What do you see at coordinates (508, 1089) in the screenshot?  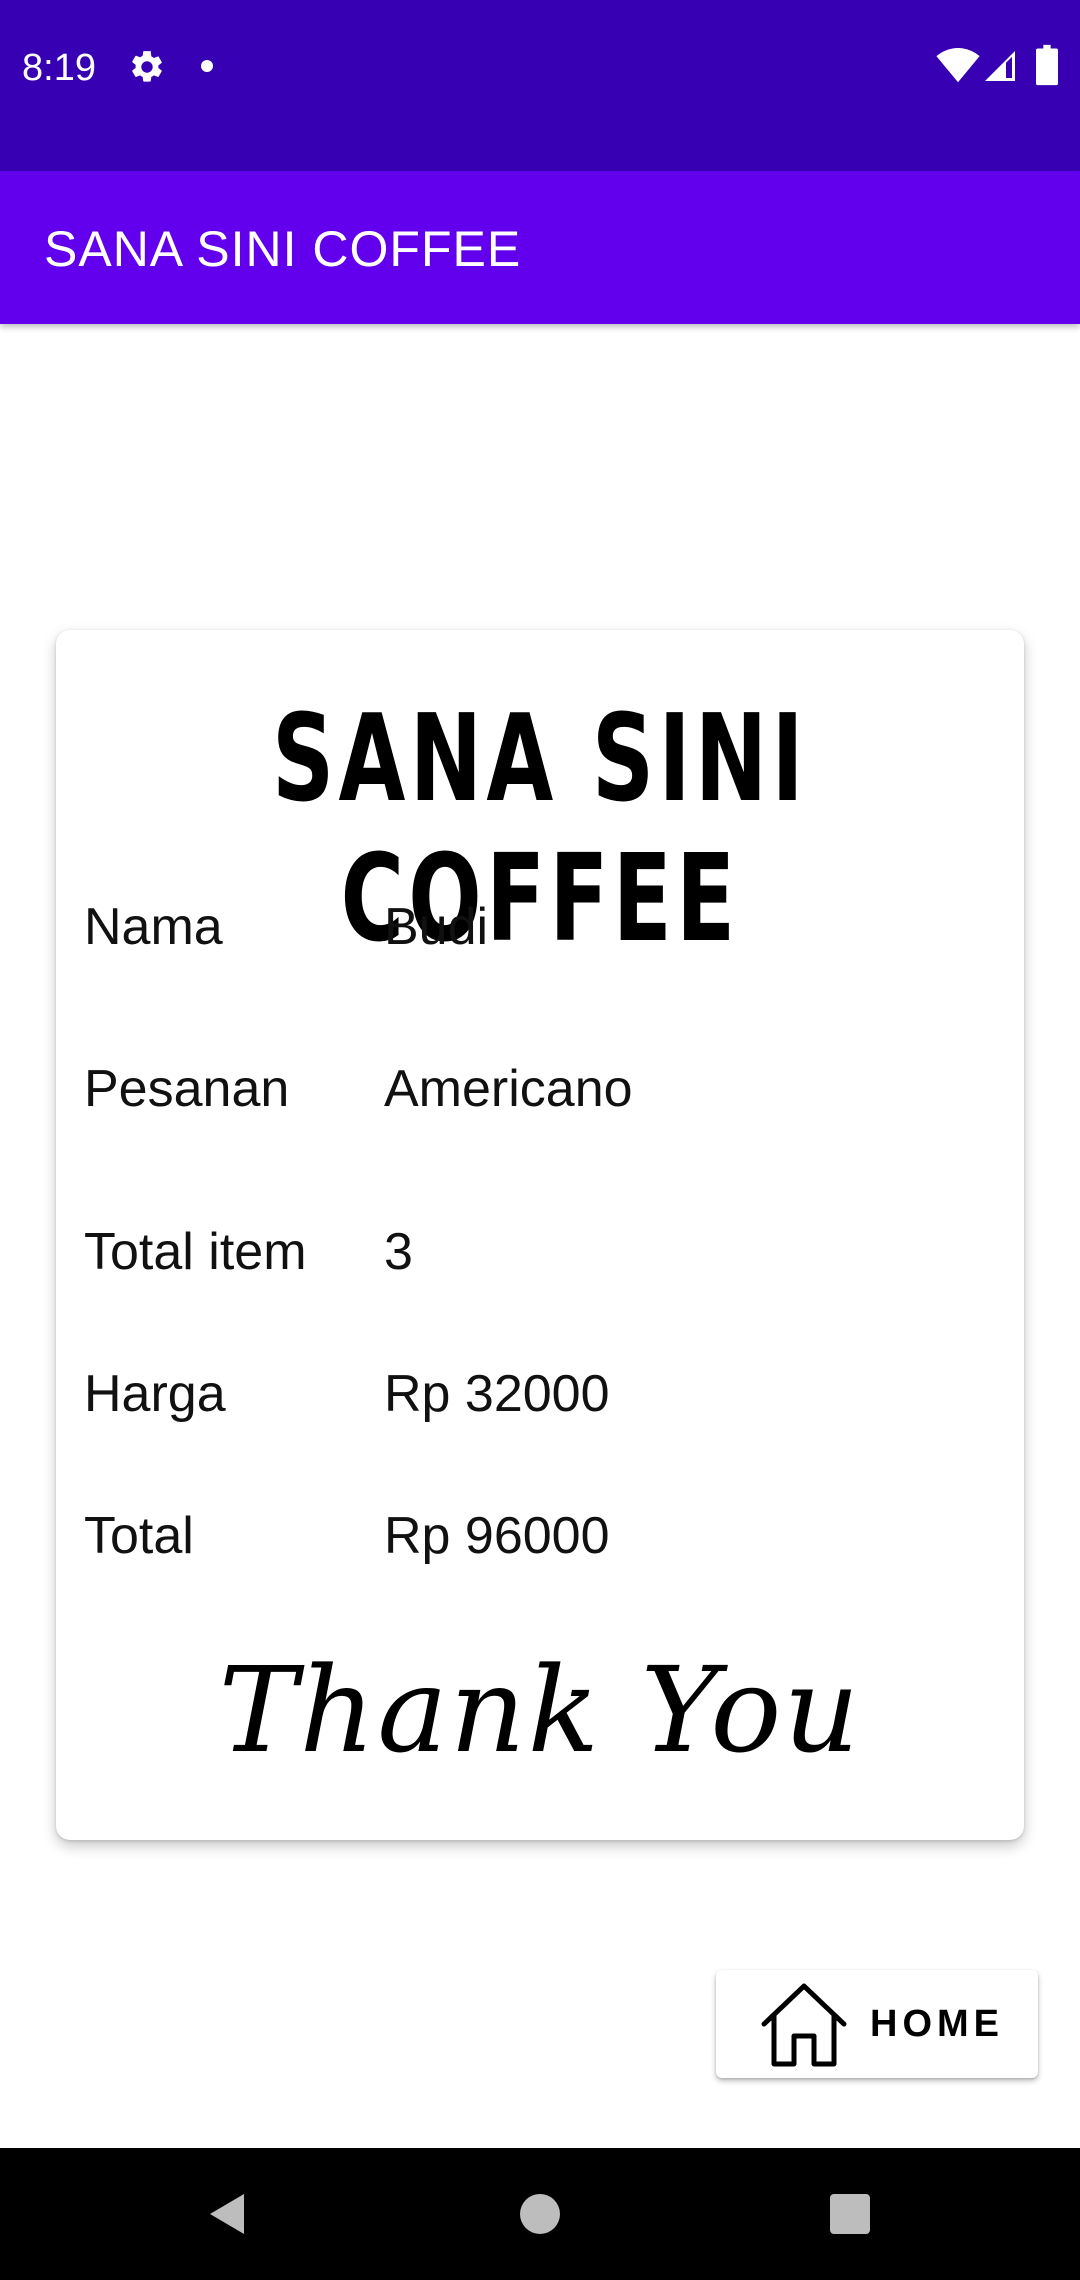 I see `row-value: Americano` at bounding box center [508, 1089].